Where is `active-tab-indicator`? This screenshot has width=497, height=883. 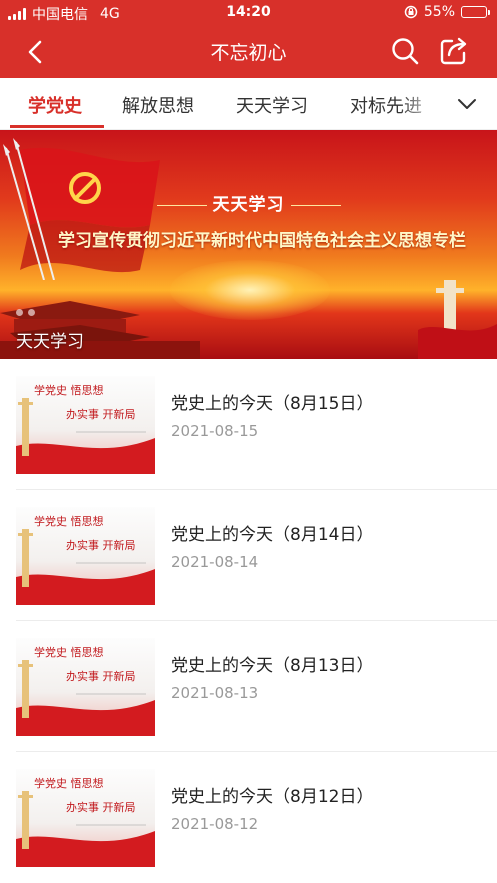
active-tab-indicator is located at coordinates (57, 126).